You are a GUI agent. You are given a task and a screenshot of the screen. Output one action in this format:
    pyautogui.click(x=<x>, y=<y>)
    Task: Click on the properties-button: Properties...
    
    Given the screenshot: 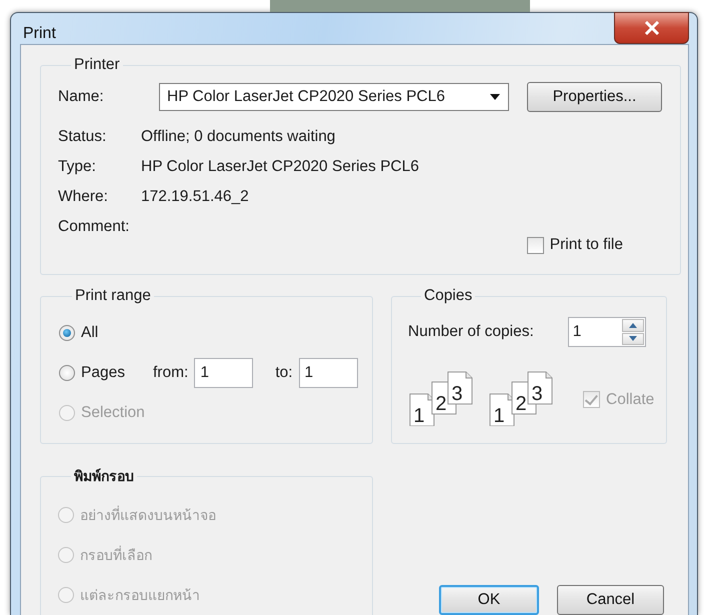 What is the action you would take?
    pyautogui.click(x=594, y=97)
    